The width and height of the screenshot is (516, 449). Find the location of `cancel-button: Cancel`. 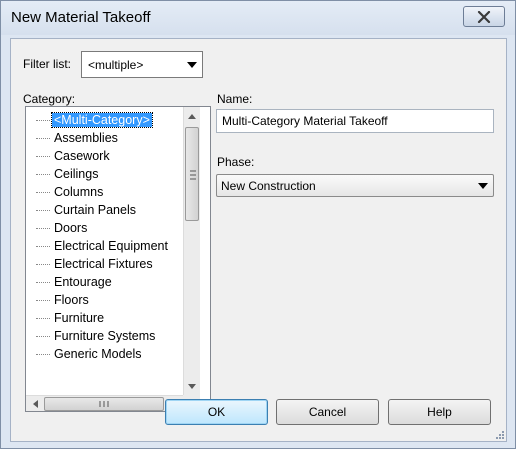

cancel-button: Cancel is located at coordinates (327, 412).